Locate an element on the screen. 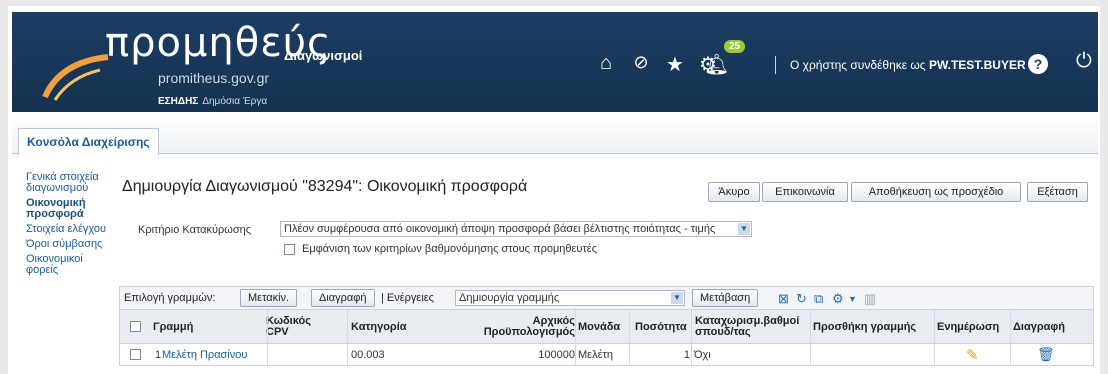 The image size is (1108, 374). help-icon: ? is located at coordinates (1038, 64).